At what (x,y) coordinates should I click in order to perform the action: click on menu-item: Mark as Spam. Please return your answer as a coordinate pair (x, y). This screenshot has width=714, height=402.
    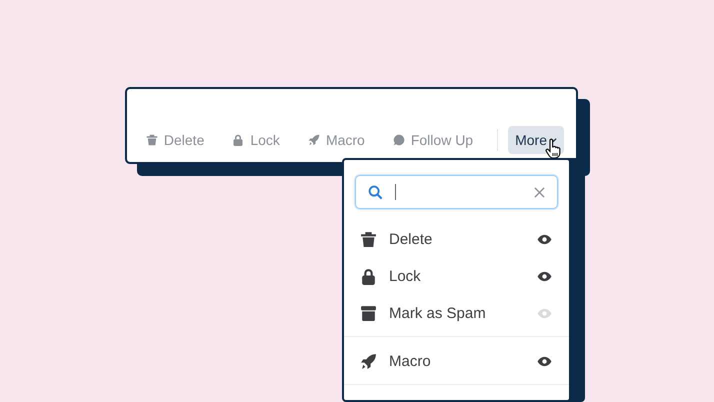
    Looking at the image, I should click on (456, 313).